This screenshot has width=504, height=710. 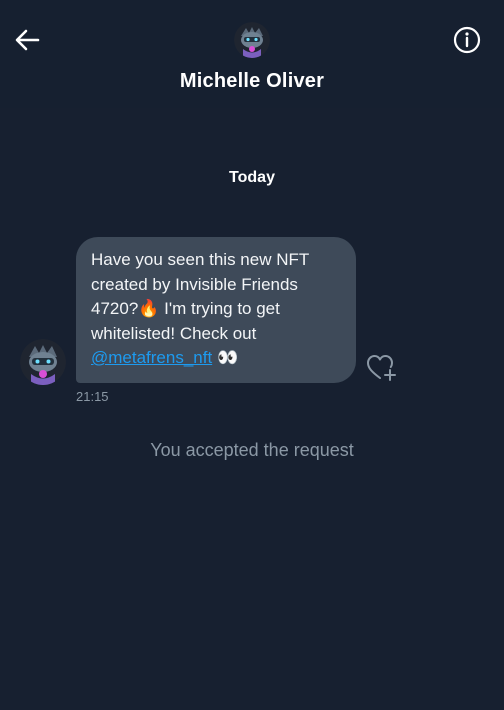 I want to click on message-line: created by Invisible Friends, so click(x=194, y=284).